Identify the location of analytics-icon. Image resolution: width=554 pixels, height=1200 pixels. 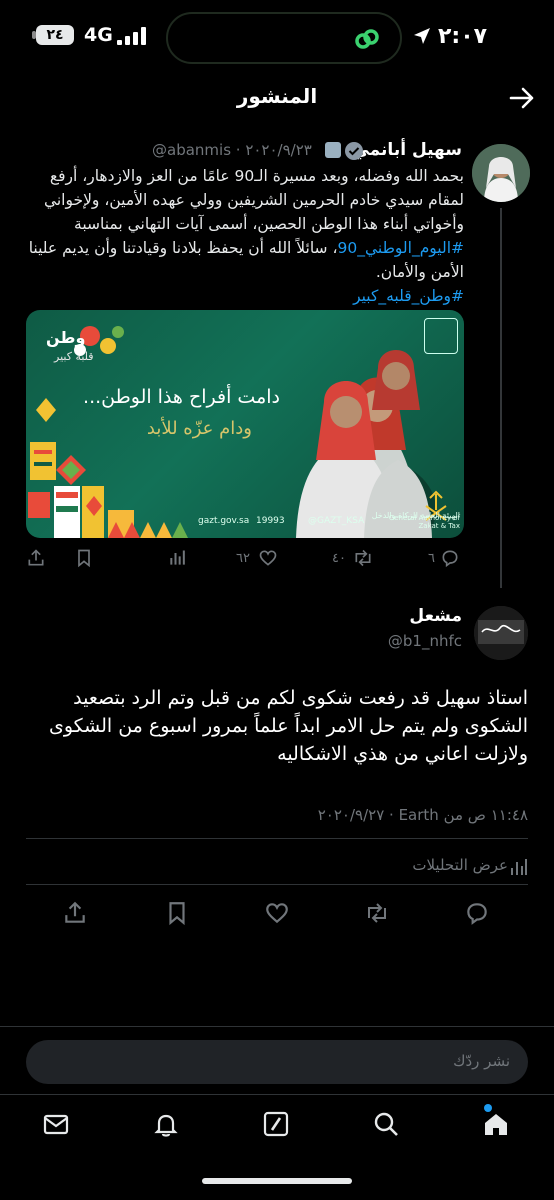
(519, 867).